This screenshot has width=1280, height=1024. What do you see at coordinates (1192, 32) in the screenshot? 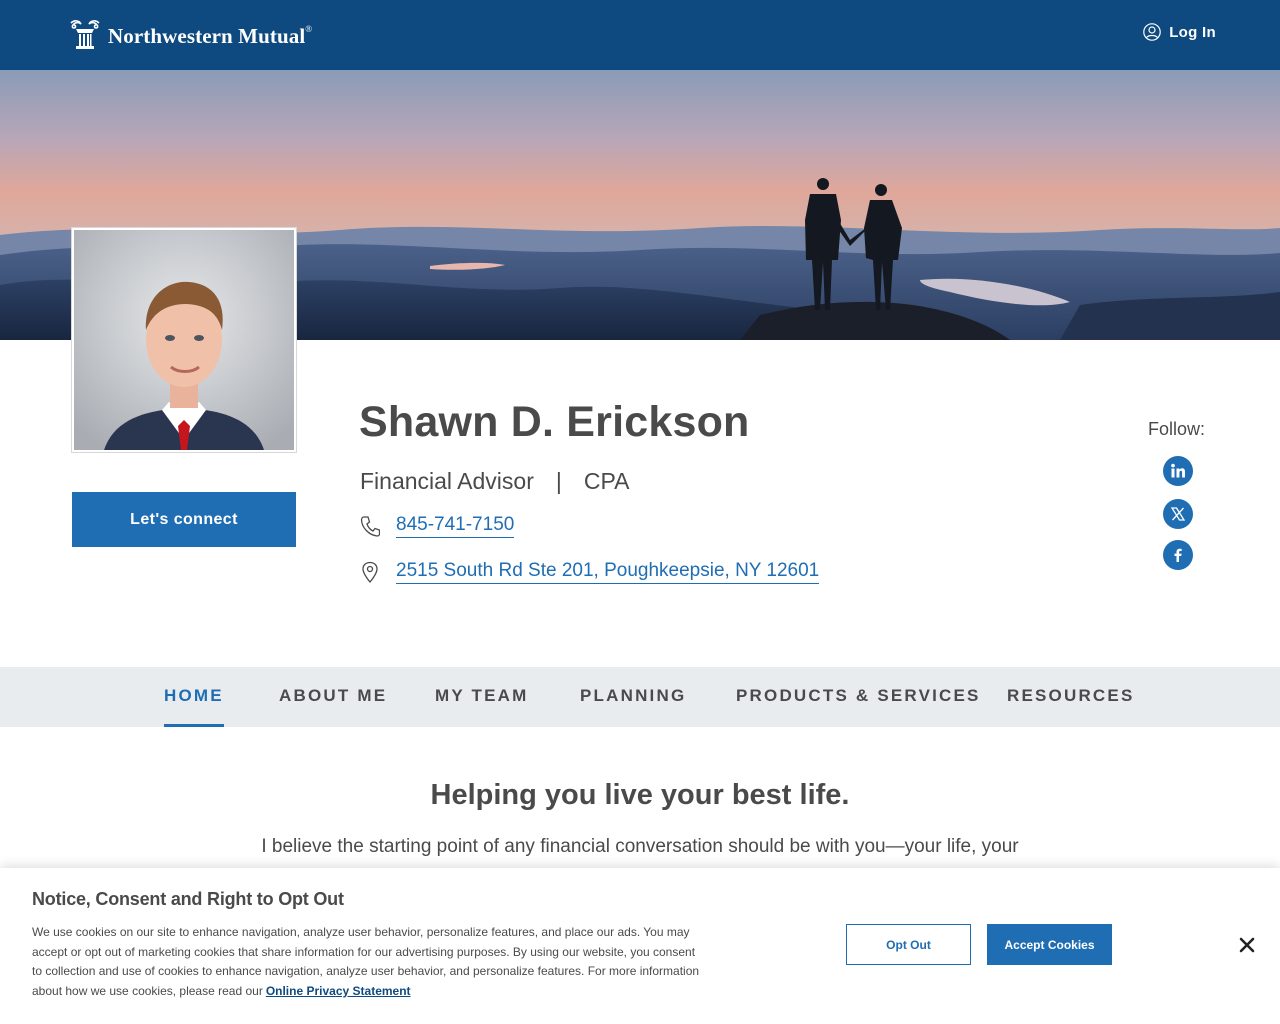
I see `login-label: Log In` at bounding box center [1192, 32].